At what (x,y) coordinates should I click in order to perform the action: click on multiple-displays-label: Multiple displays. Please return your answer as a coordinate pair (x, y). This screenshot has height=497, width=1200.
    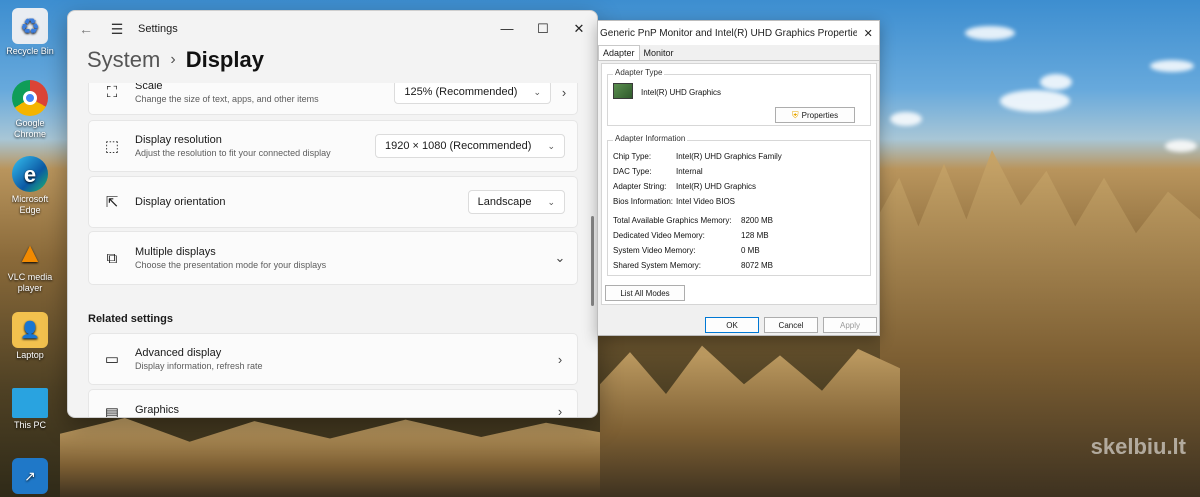
    Looking at the image, I should click on (175, 252).